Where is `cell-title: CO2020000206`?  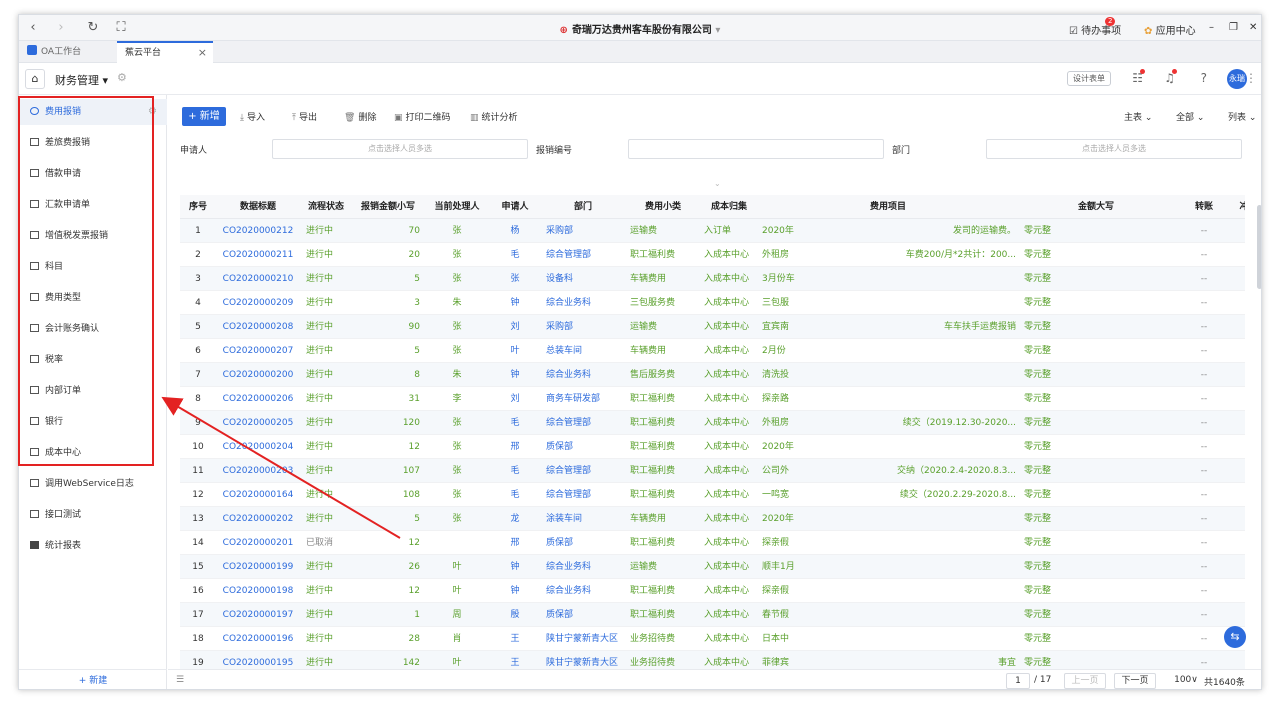
cell-title: CO2020000206 is located at coordinates (258, 399).